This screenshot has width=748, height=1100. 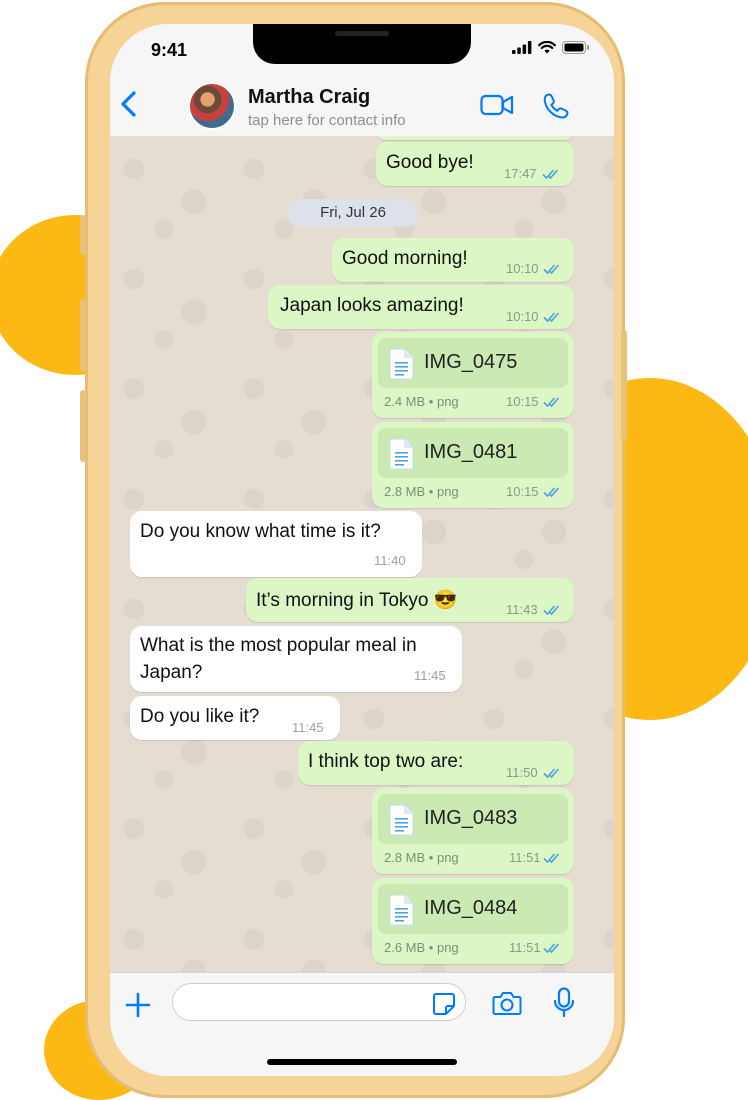 I want to click on notch, so click(x=362, y=44).